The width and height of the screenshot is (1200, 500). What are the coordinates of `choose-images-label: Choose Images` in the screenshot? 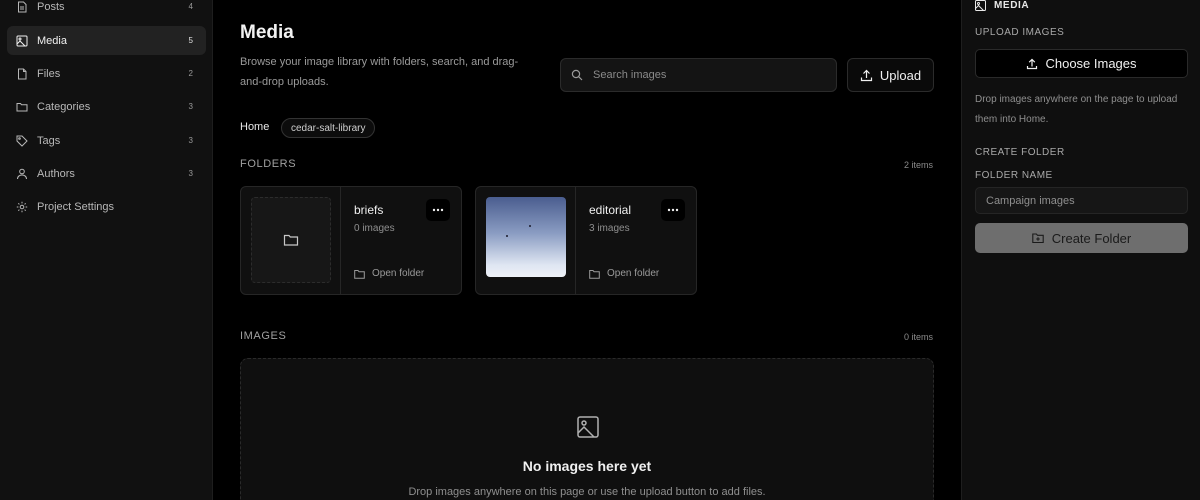 It's located at (1091, 63).